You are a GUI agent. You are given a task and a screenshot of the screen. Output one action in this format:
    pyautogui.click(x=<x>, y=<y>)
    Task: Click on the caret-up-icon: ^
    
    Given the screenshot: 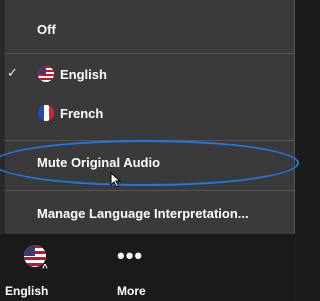 What is the action you would take?
    pyautogui.click(x=45, y=268)
    